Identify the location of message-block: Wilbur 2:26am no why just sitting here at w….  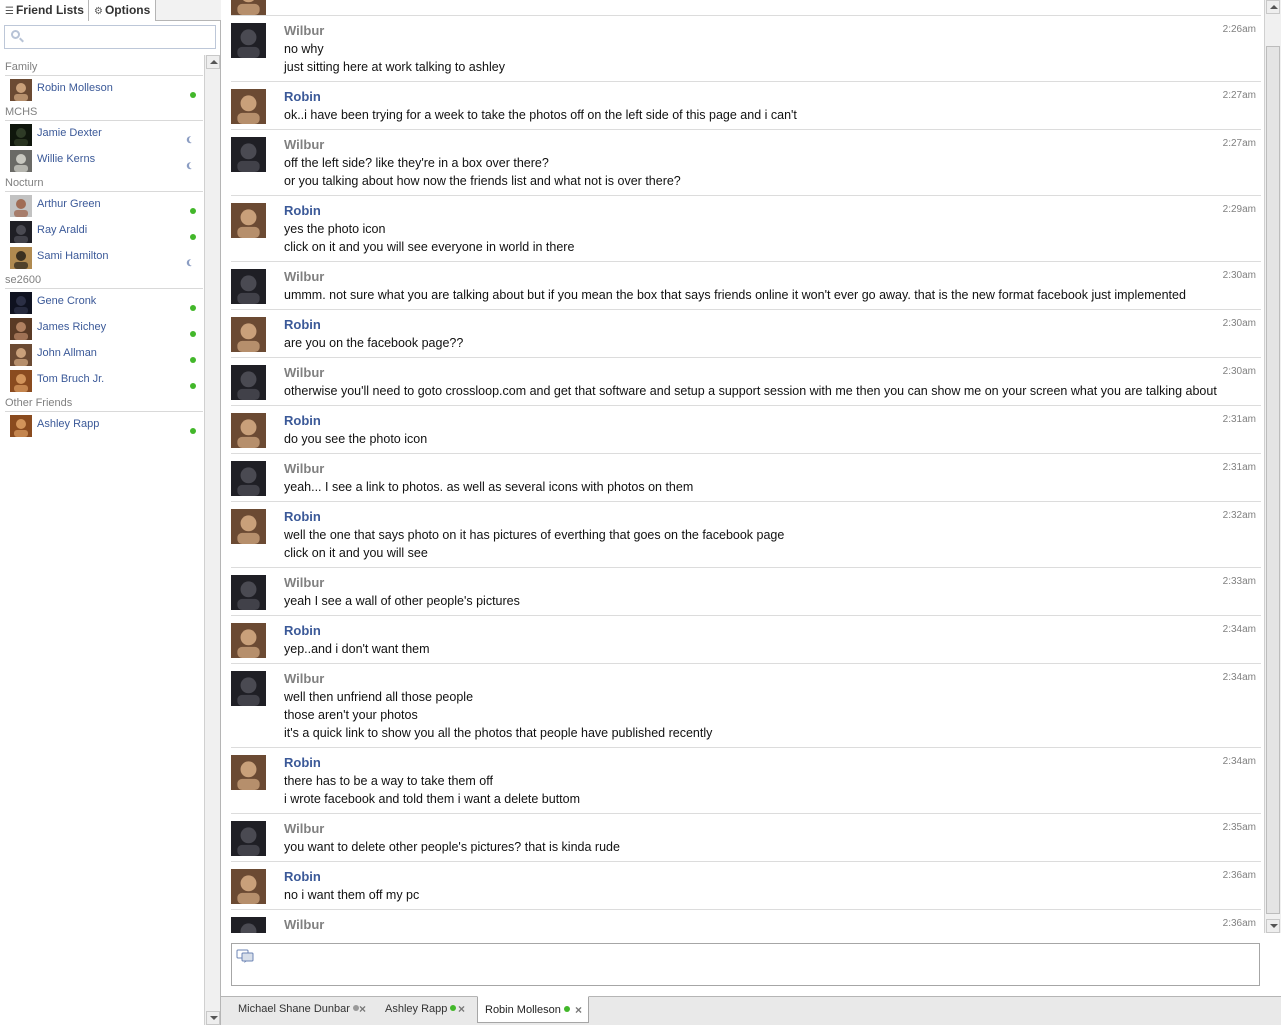
(746, 49).